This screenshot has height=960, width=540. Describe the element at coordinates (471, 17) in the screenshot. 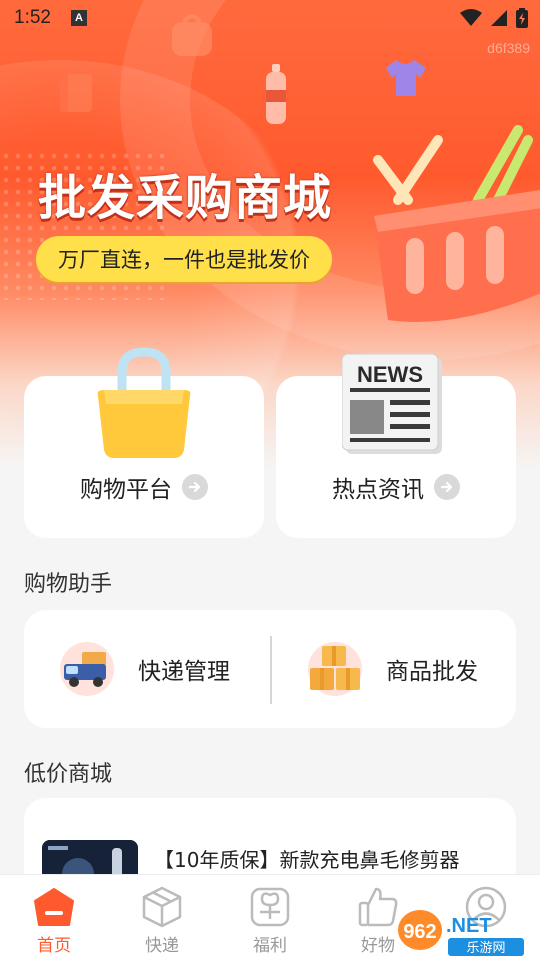

I see `wifi-icon` at that location.